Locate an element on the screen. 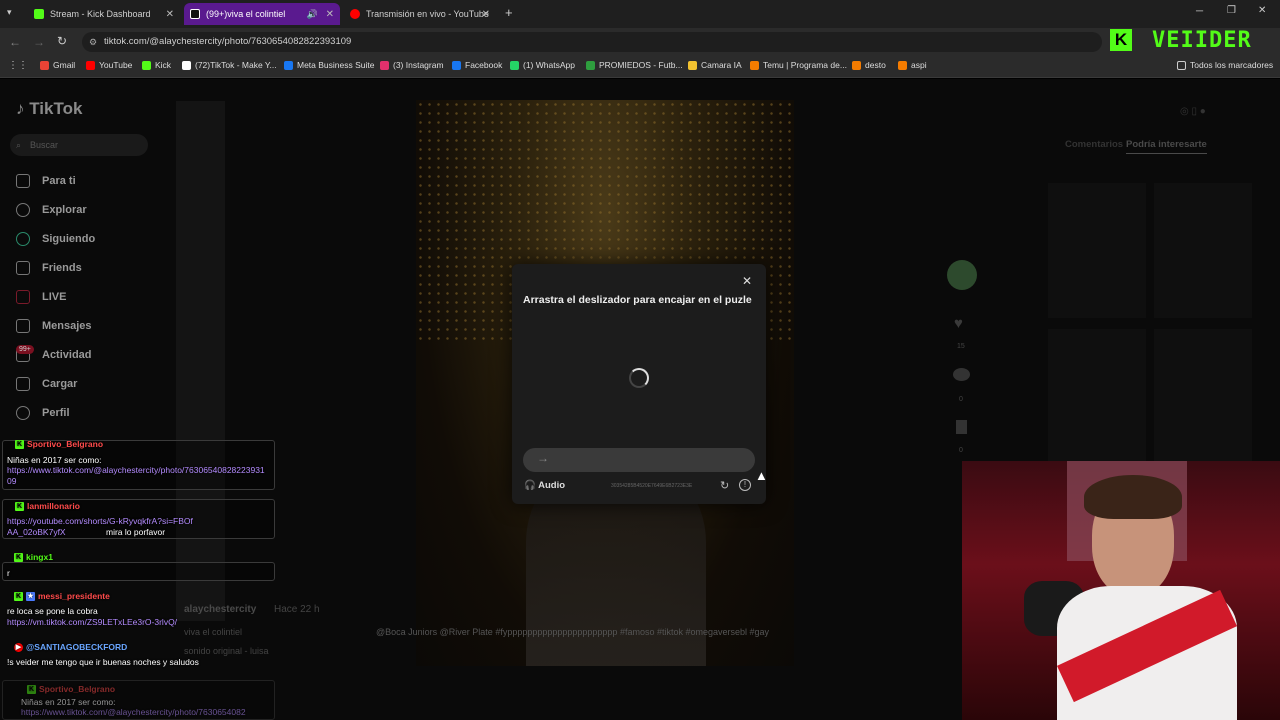 The width and height of the screenshot is (1280, 720). kick-logo-k: K is located at coordinates (1121, 40).